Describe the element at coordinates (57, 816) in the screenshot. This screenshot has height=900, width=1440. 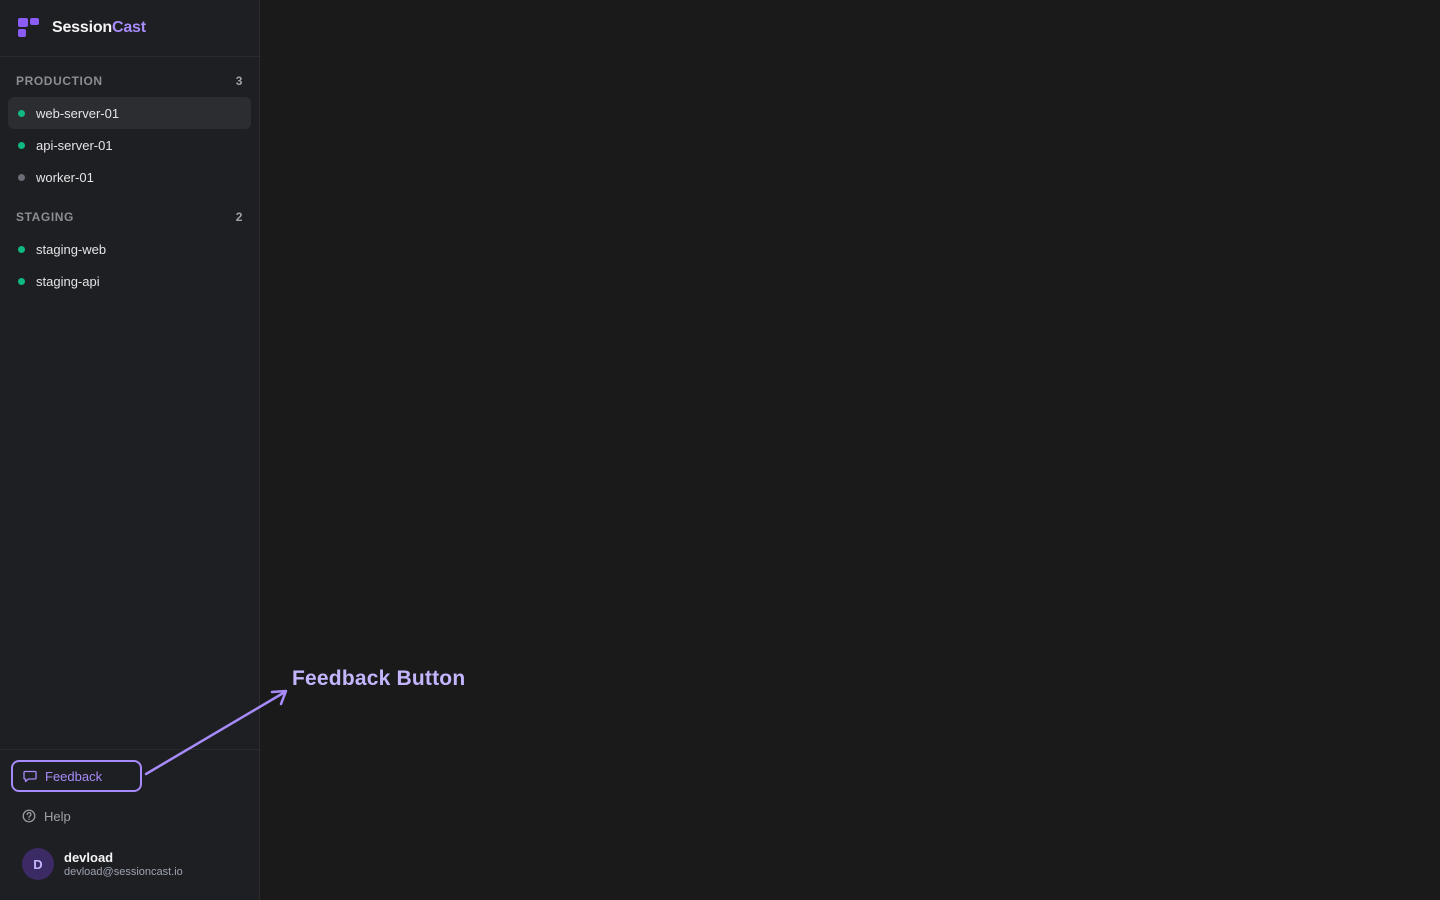
I see `help-label: Help` at that location.